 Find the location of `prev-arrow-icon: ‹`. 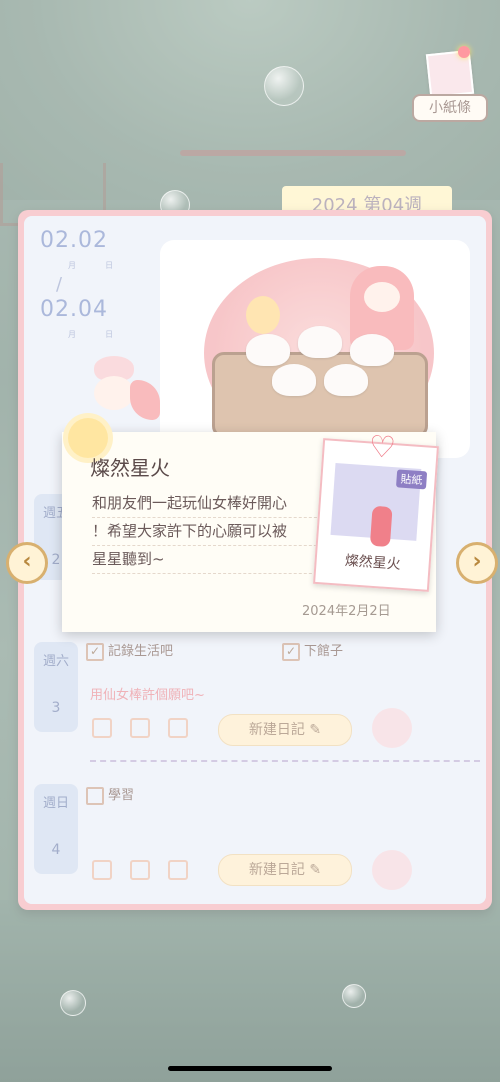

prev-arrow-icon: ‹ is located at coordinates (27, 563).